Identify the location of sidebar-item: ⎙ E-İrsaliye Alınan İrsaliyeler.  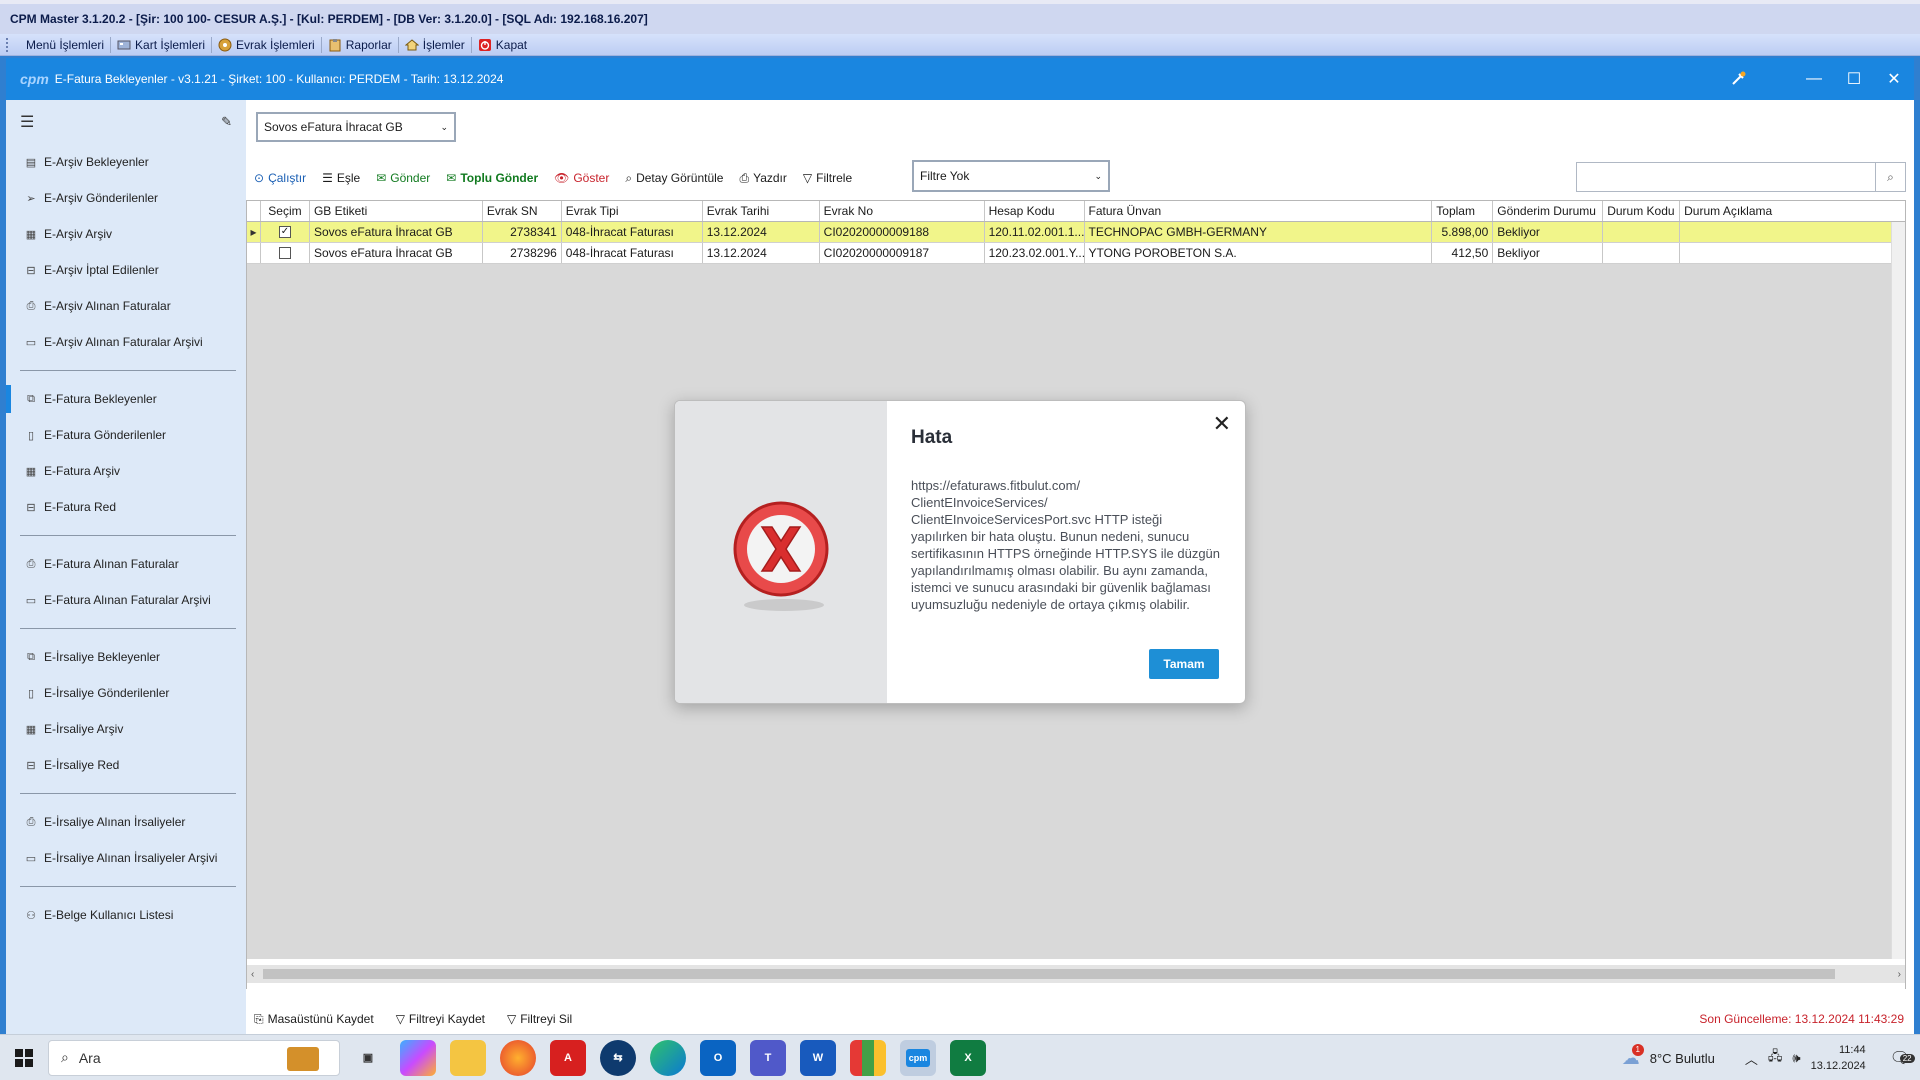
(126, 822).